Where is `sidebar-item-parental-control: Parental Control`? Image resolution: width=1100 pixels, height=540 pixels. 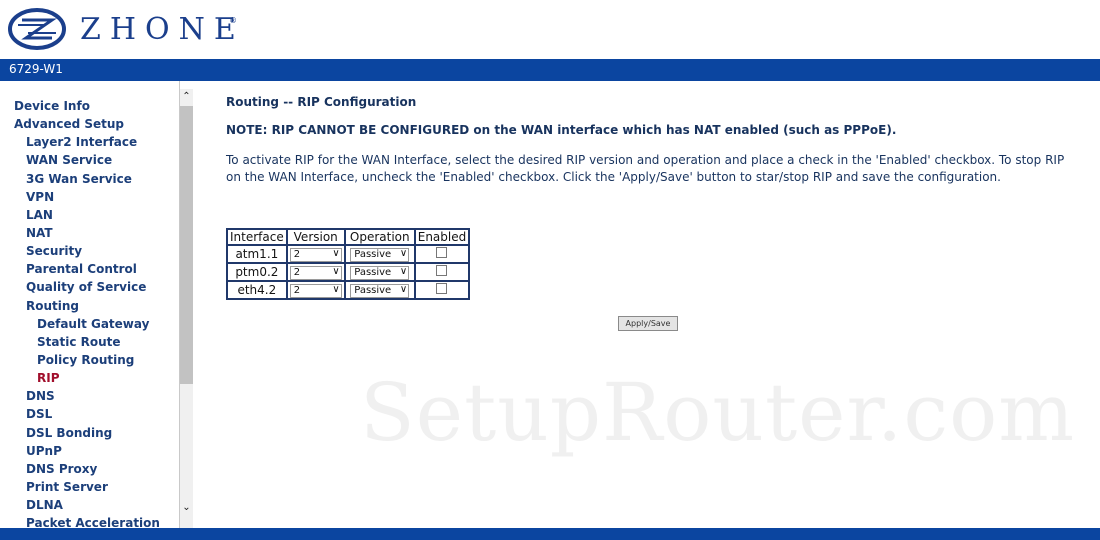
sidebar-item-parental-control: Parental Control is located at coordinates (90, 269).